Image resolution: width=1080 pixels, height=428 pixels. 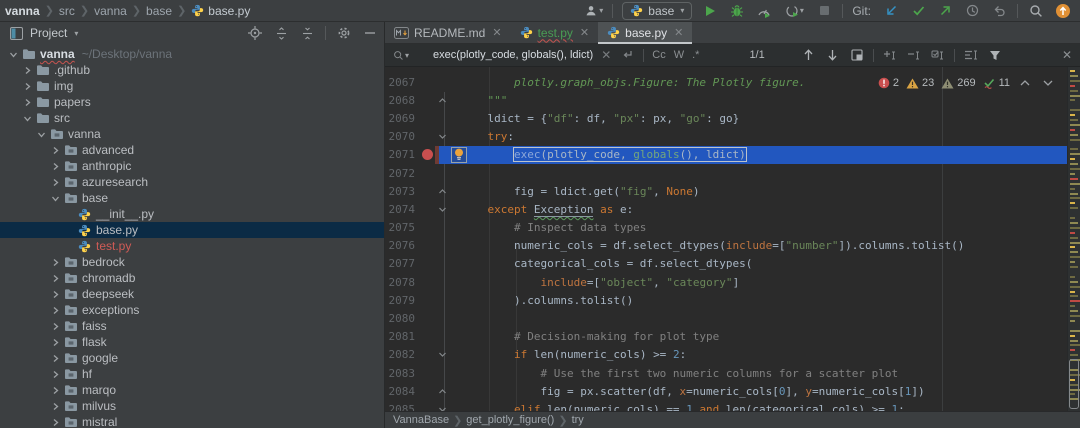 What do you see at coordinates (1063, 11) in the screenshot?
I see `ide-update-badge-icon` at bounding box center [1063, 11].